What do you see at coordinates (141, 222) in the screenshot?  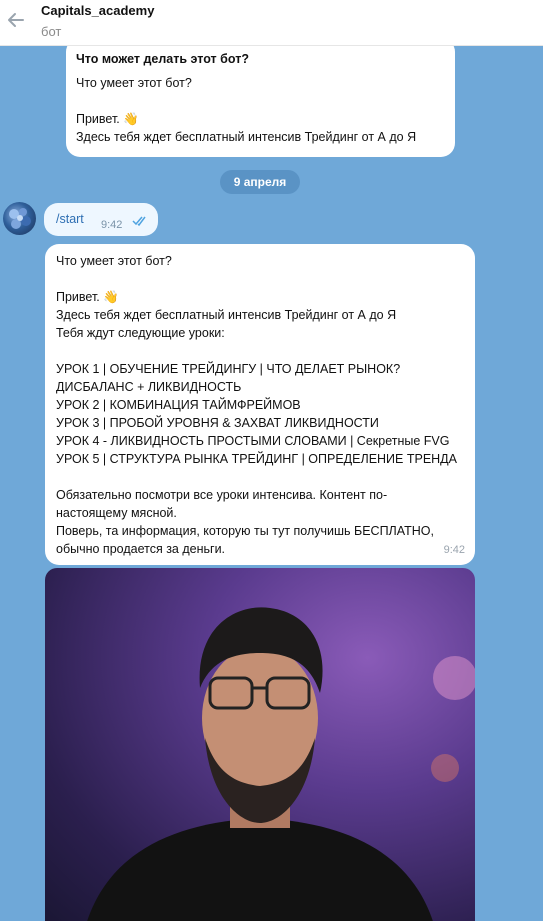 I see `double-check-icon` at bounding box center [141, 222].